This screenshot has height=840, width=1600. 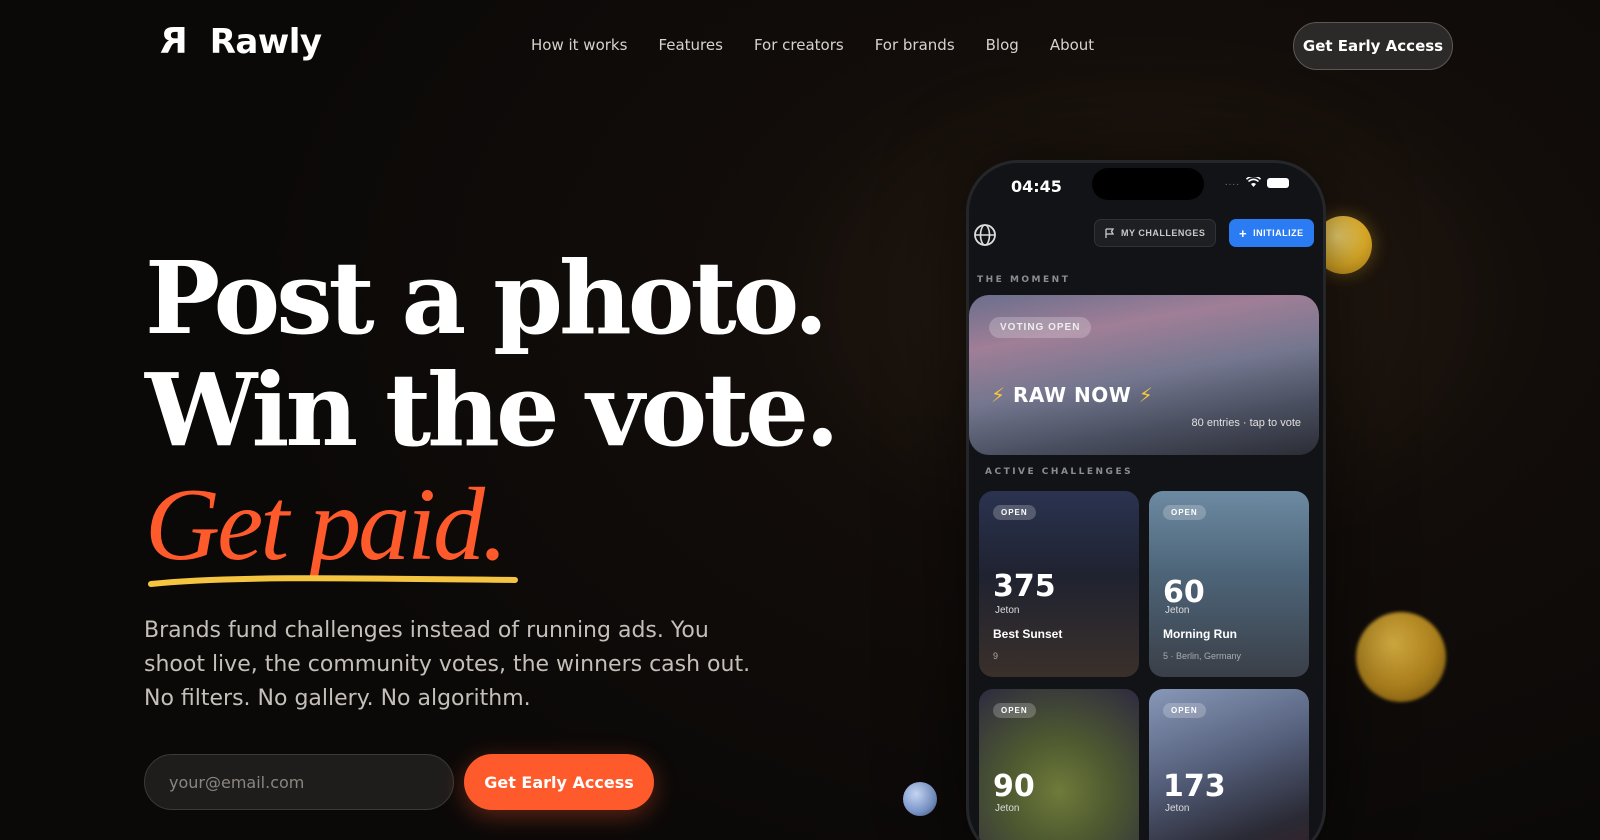 I want to click on nav-link-features: Features, so click(x=690, y=45).